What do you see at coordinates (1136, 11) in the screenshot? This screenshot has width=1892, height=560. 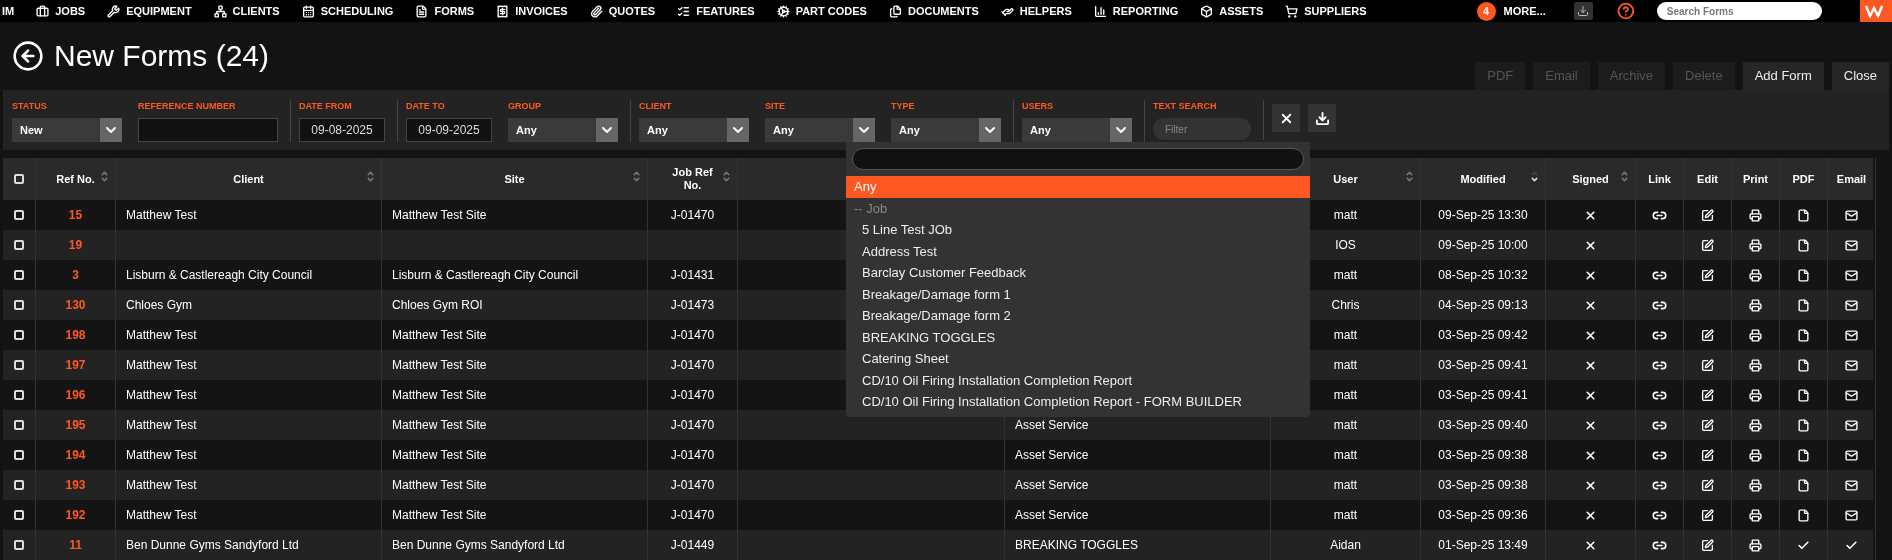 I see `nav-link: REPORTING` at bounding box center [1136, 11].